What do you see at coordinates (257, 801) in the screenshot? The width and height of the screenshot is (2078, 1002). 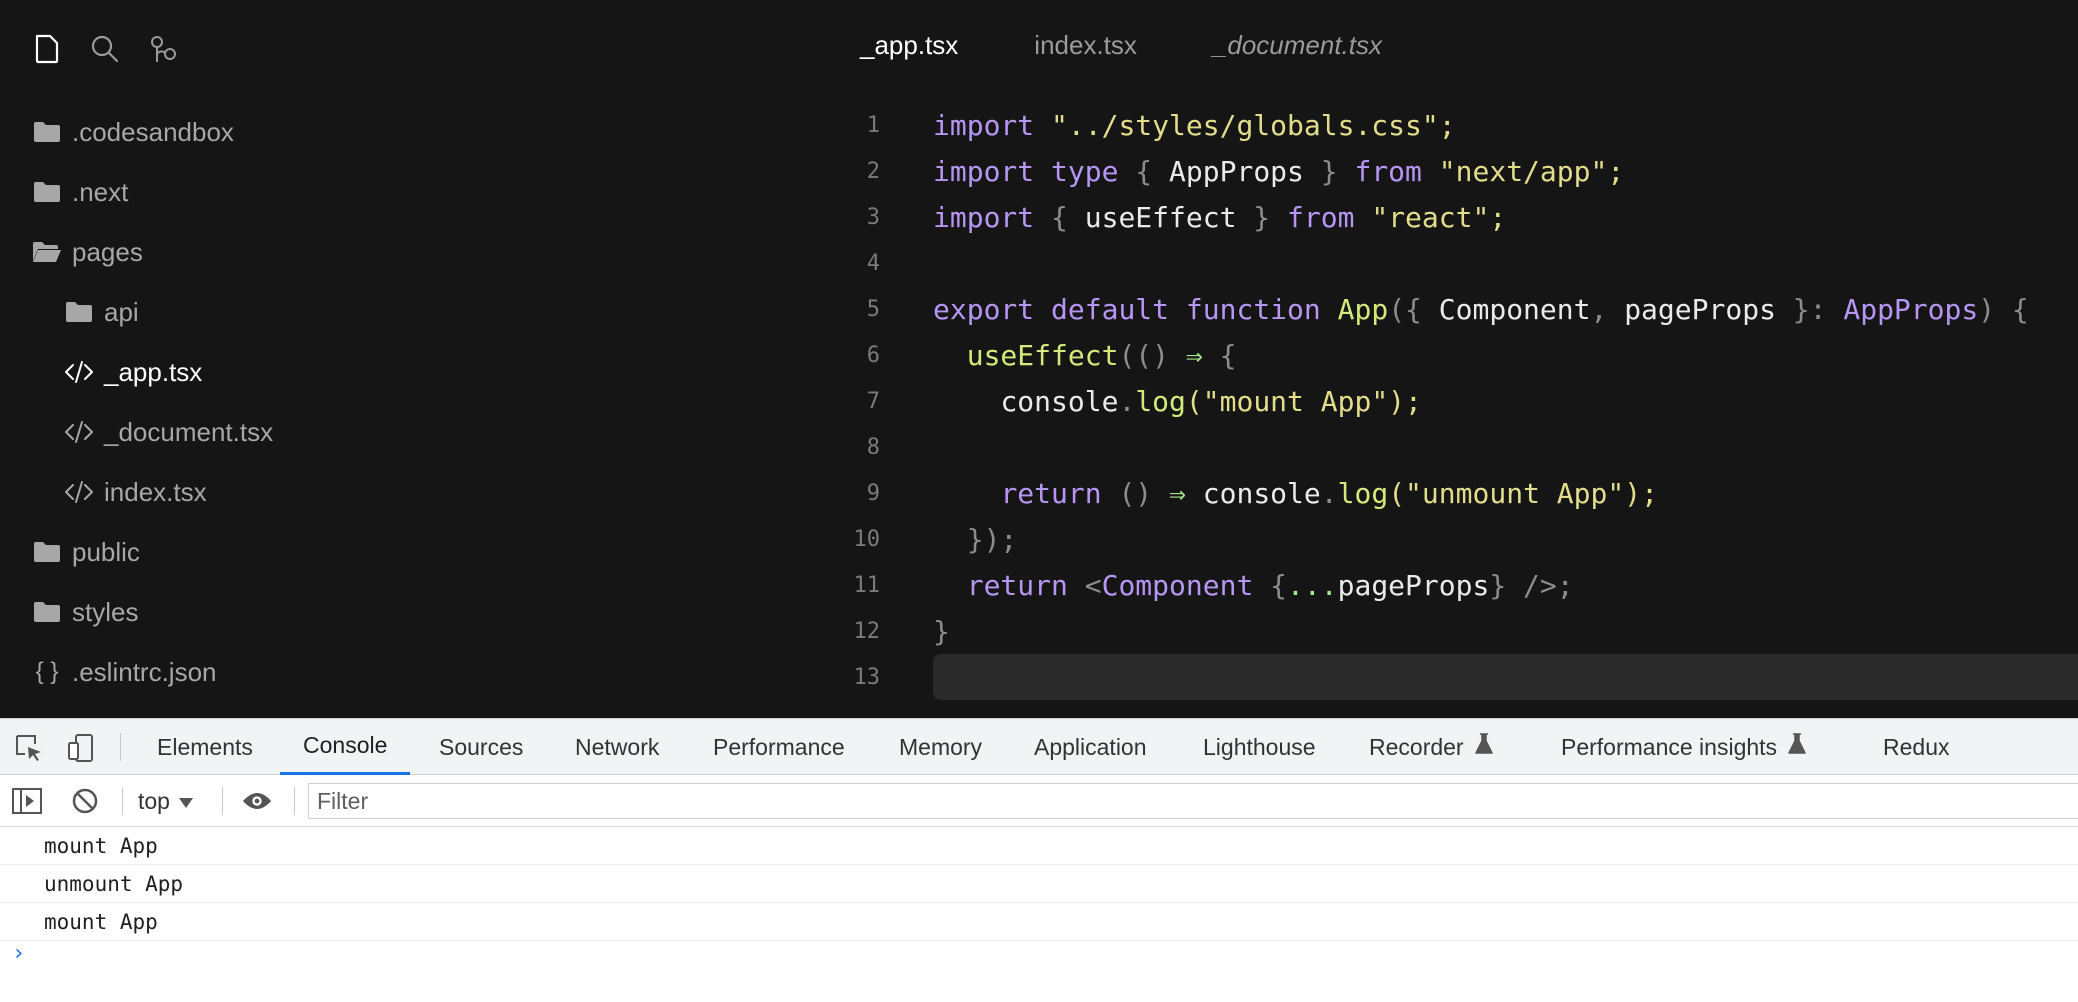 I see `eye-icon` at bounding box center [257, 801].